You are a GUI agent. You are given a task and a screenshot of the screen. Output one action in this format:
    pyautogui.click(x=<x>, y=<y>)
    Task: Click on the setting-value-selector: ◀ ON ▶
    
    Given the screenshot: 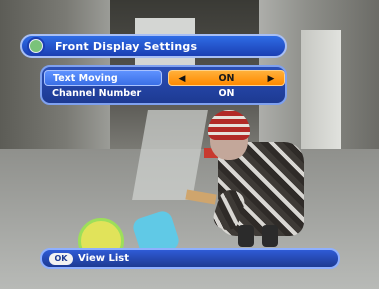 What is the action you would take?
    pyautogui.click(x=226, y=78)
    